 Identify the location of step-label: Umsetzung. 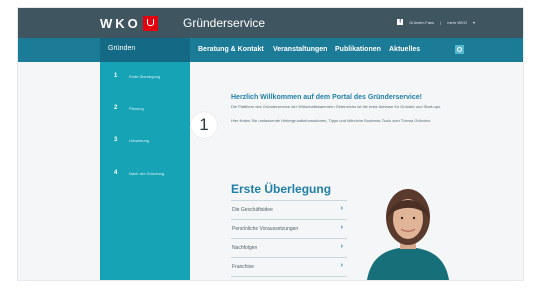
(139, 140).